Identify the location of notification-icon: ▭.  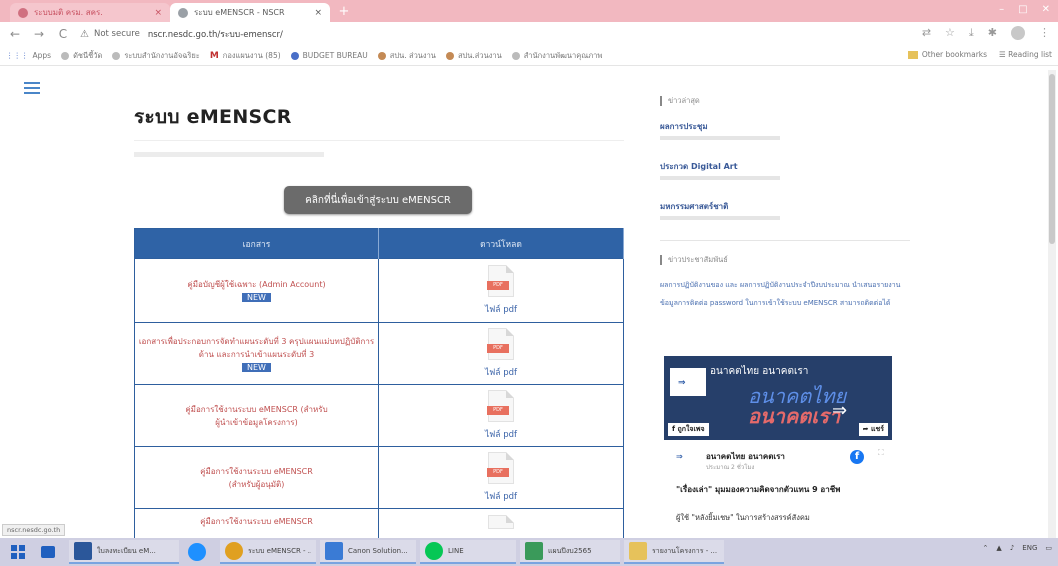
(1048, 548).